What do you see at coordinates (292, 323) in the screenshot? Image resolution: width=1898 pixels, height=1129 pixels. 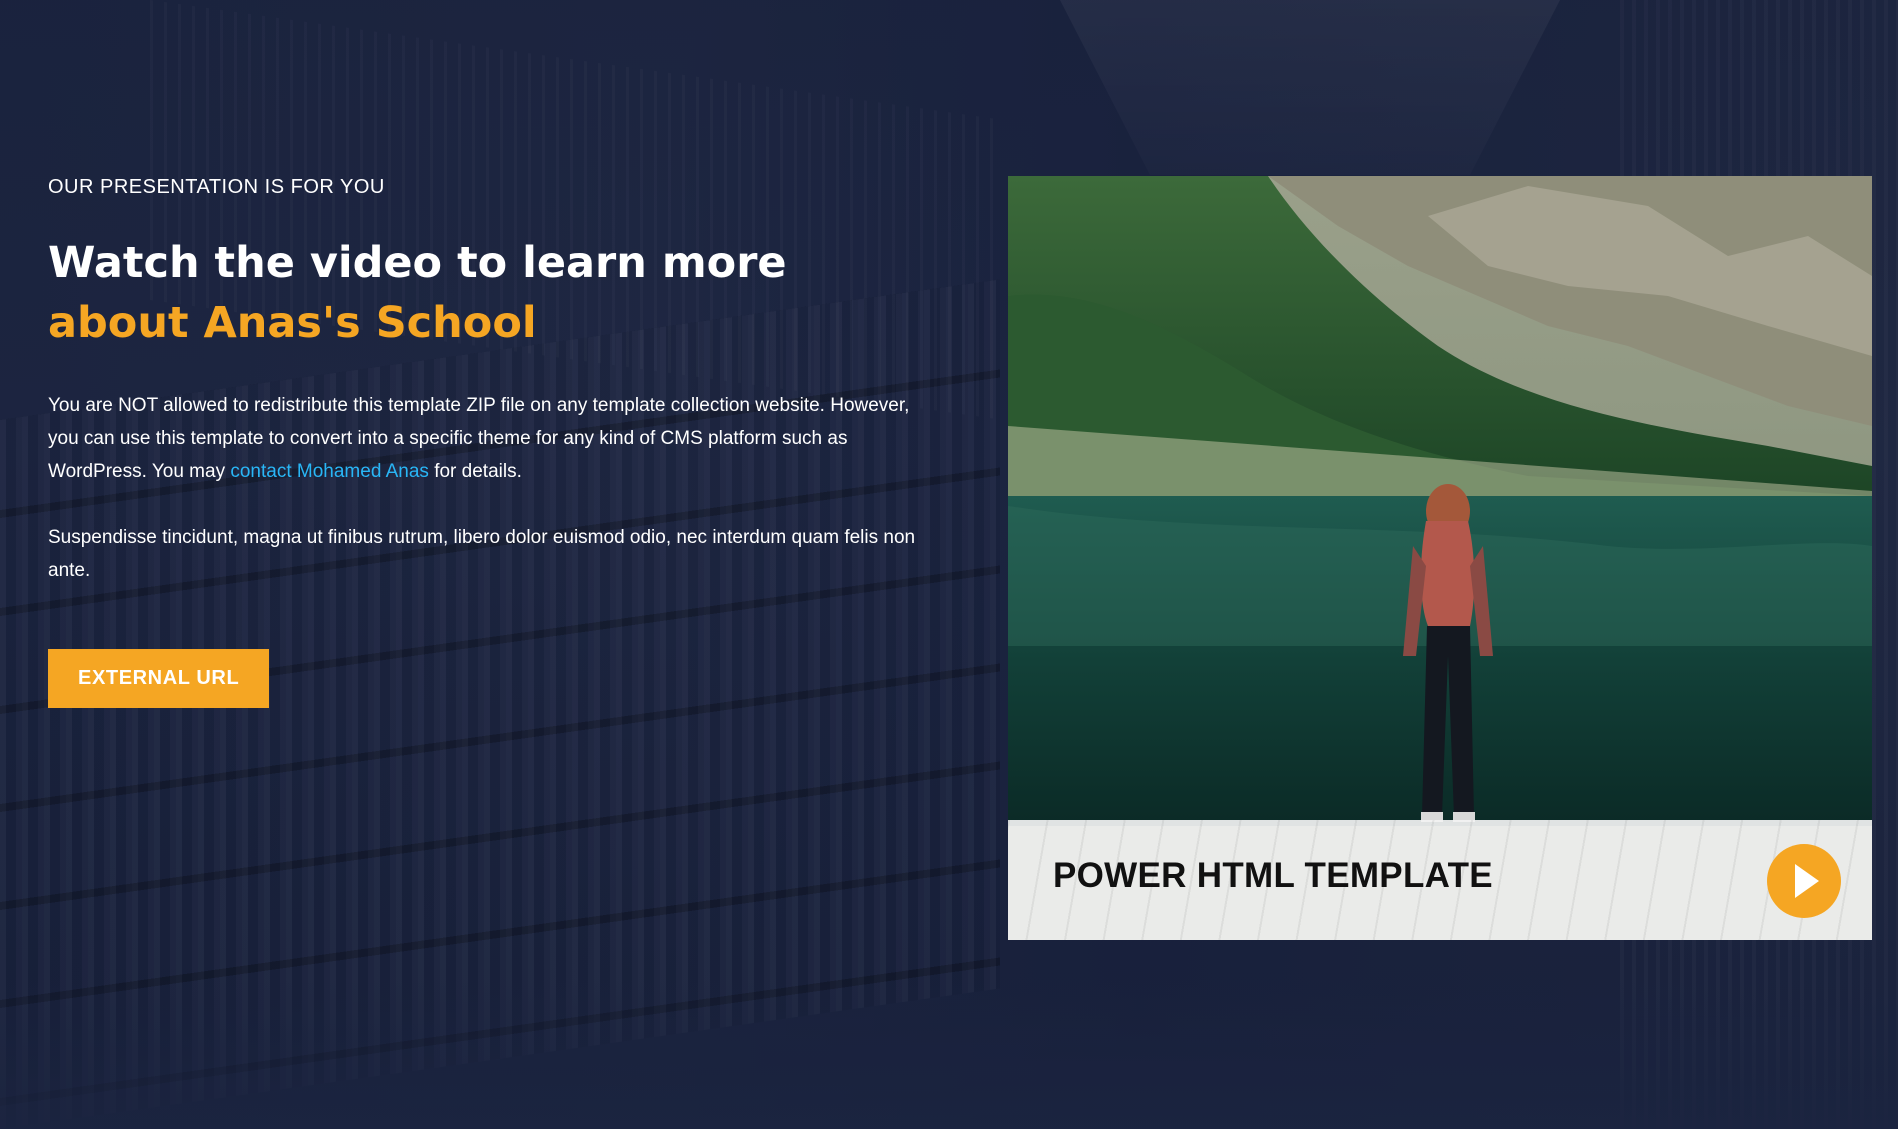 I see `headline-line-2: about Anas's School` at bounding box center [292, 323].